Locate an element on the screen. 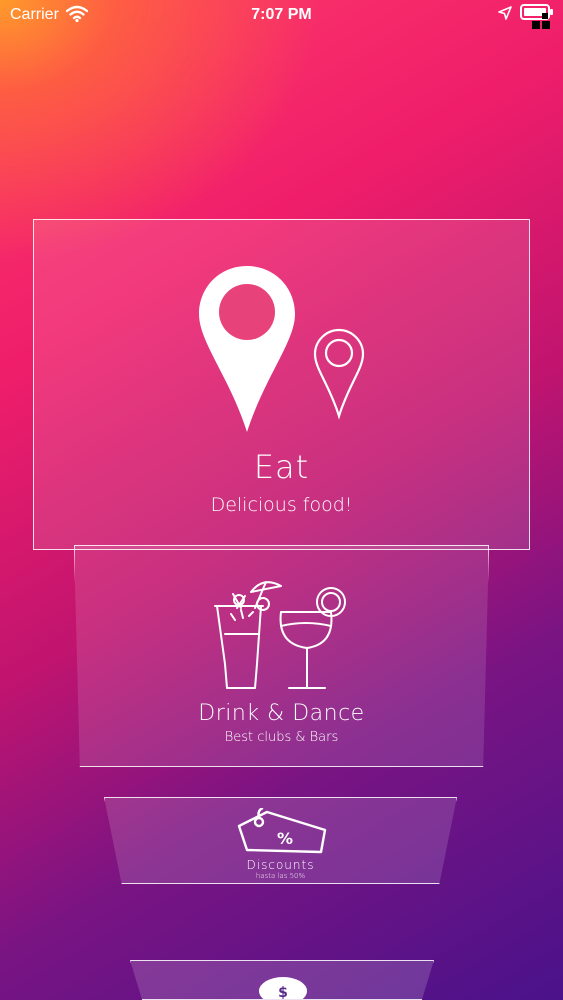 The width and height of the screenshot is (563, 1000). next-card-icon: $ is located at coordinates (283, 988).